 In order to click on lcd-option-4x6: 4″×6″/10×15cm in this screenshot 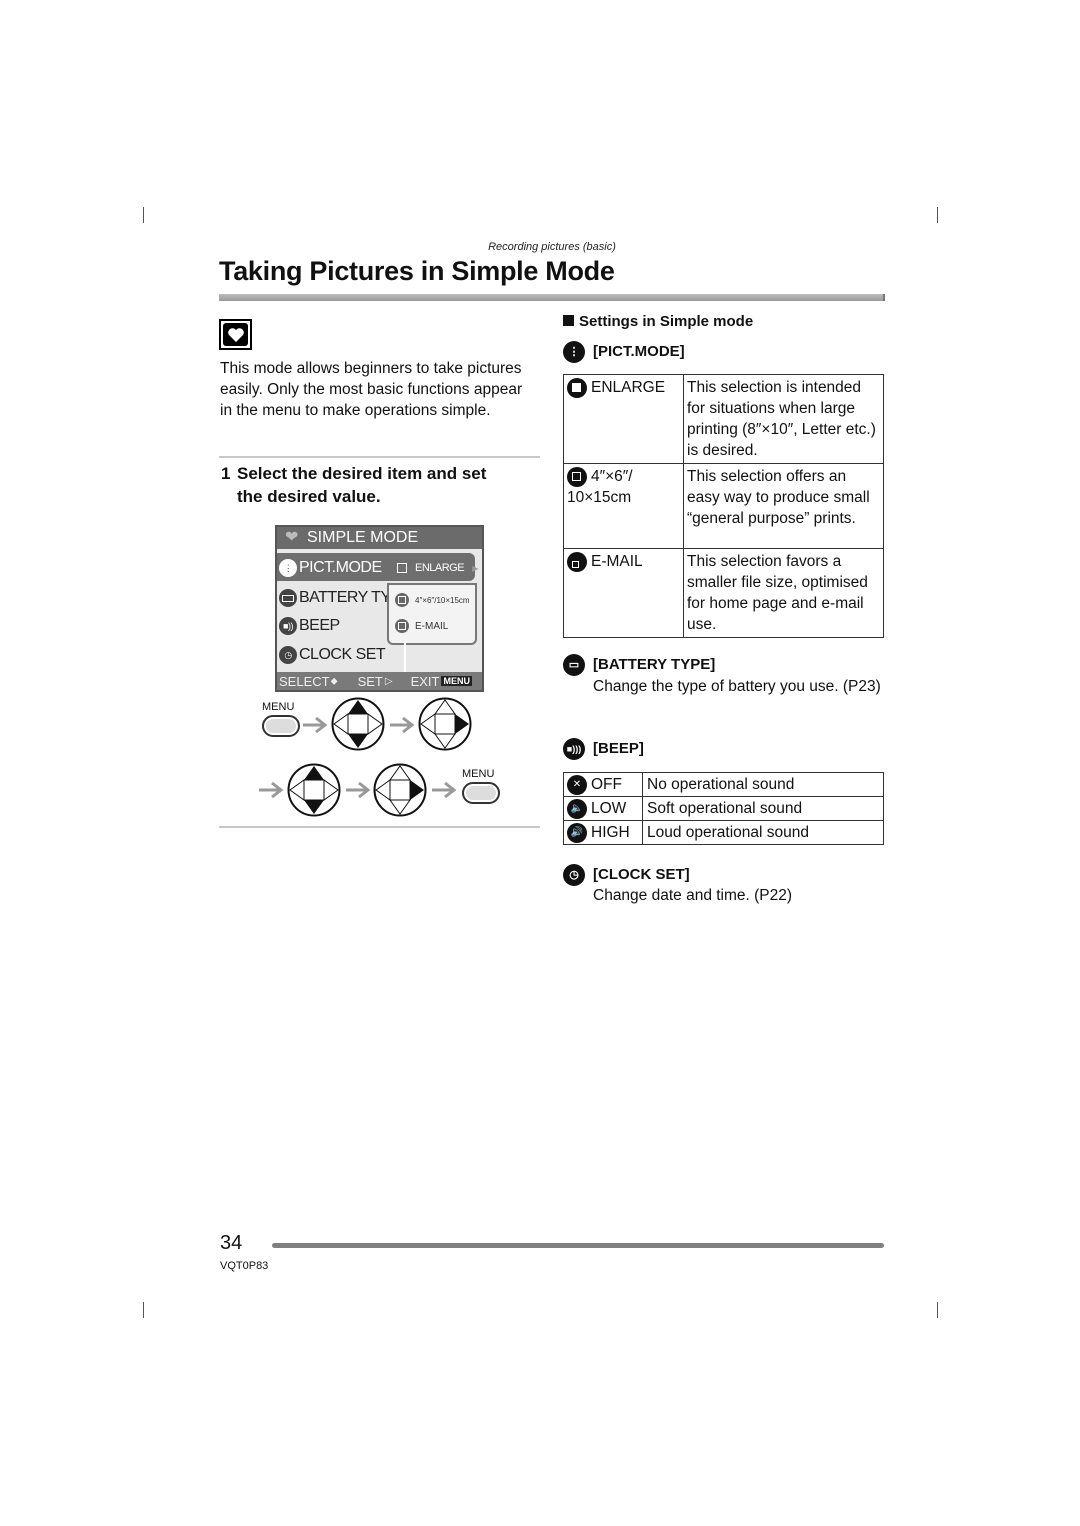, I will do `click(432, 600)`.